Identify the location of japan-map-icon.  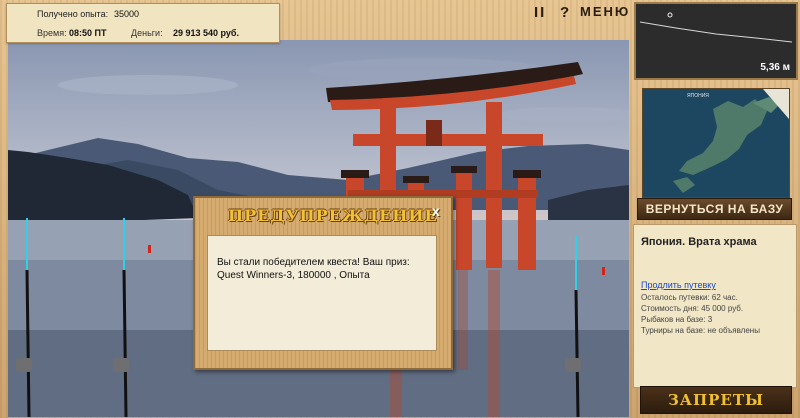
(716, 143).